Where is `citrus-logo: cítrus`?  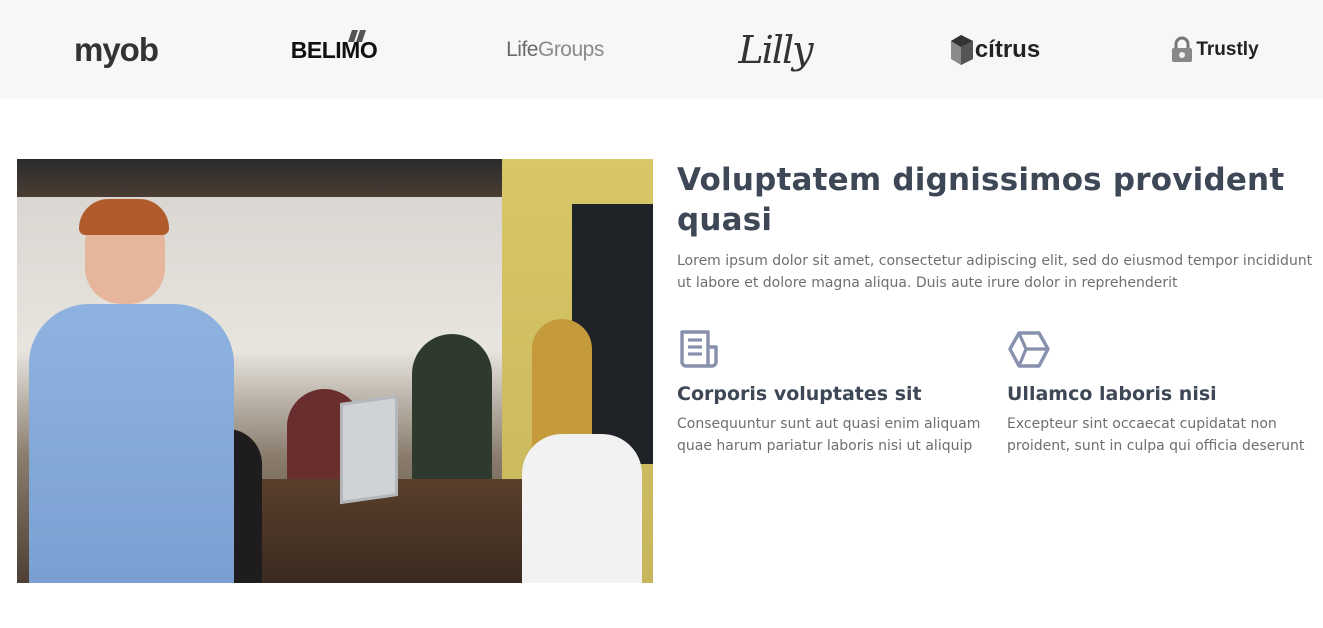
citrus-logo: cítrus is located at coordinates (995, 50).